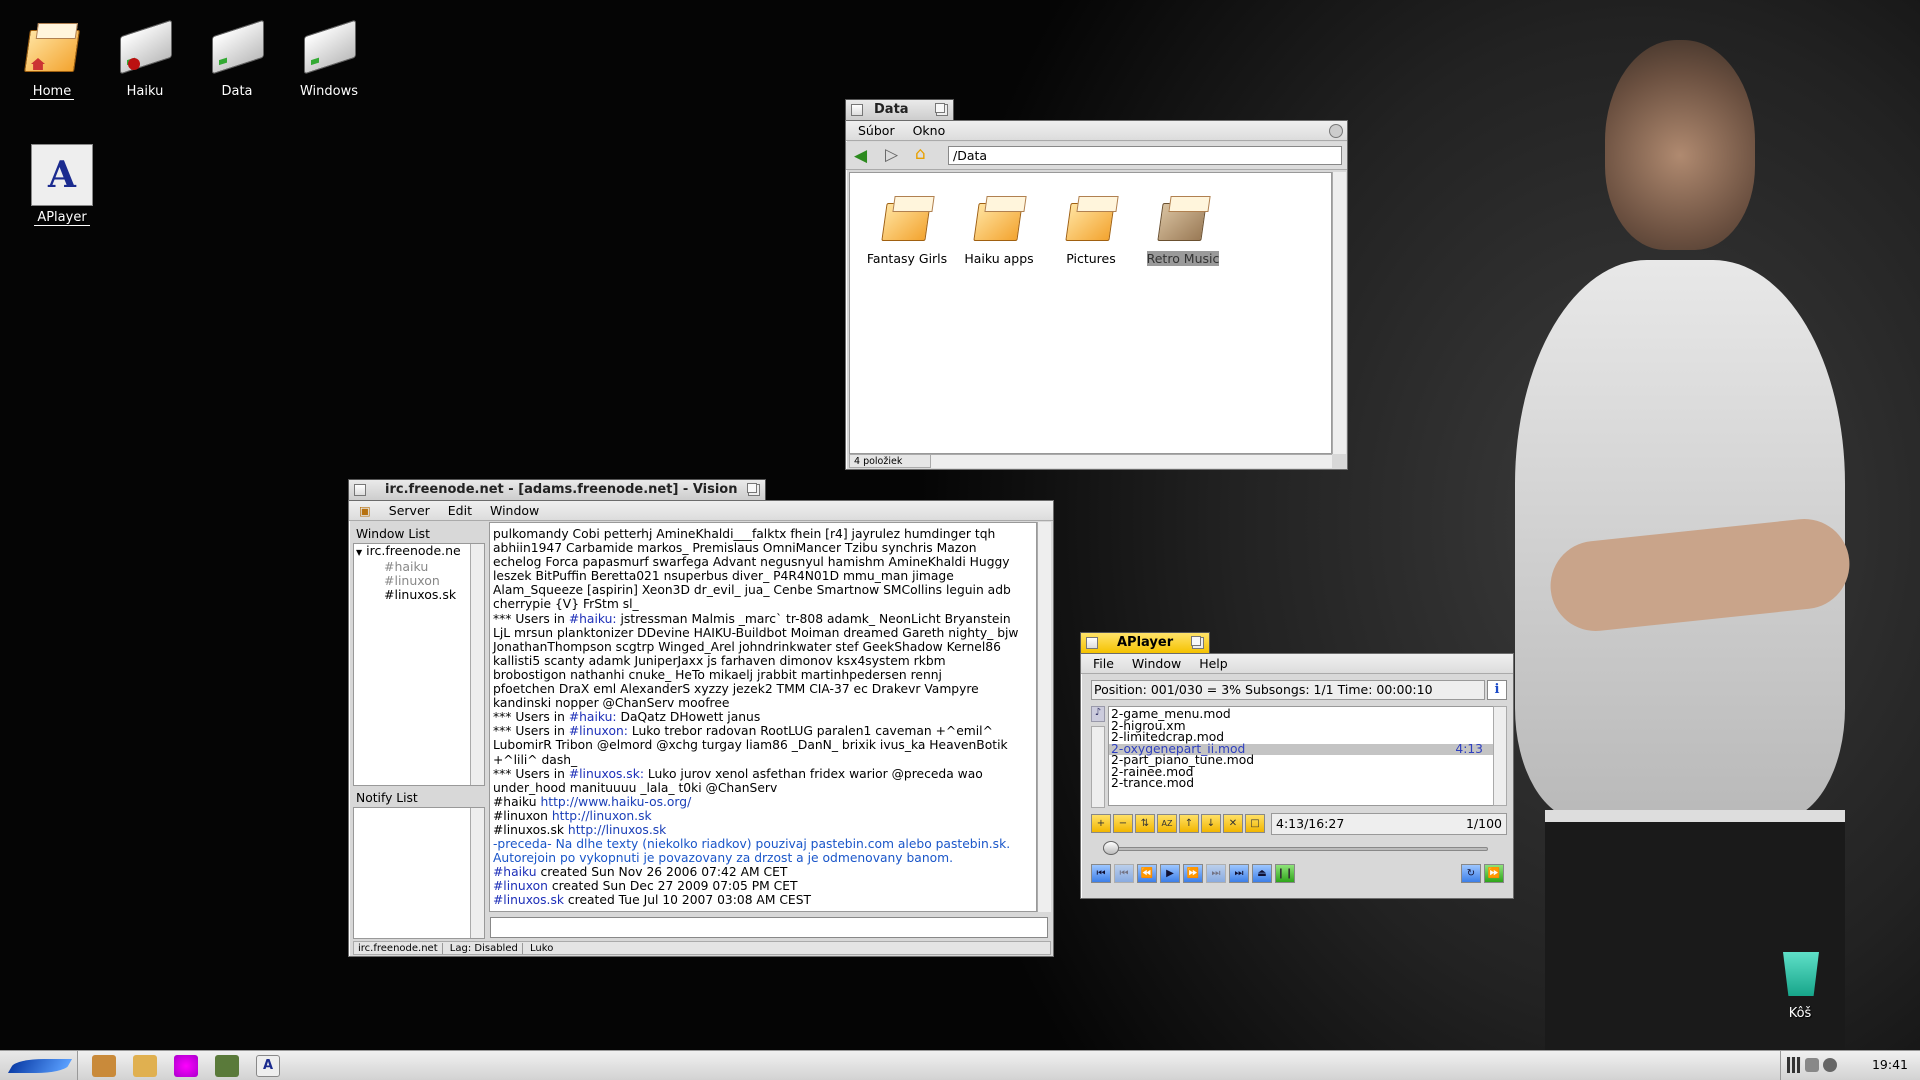 This screenshot has width=1920, height=1080. What do you see at coordinates (1211, 823) in the screenshot?
I see `move-down-button: ↓` at bounding box center [1211, 823].